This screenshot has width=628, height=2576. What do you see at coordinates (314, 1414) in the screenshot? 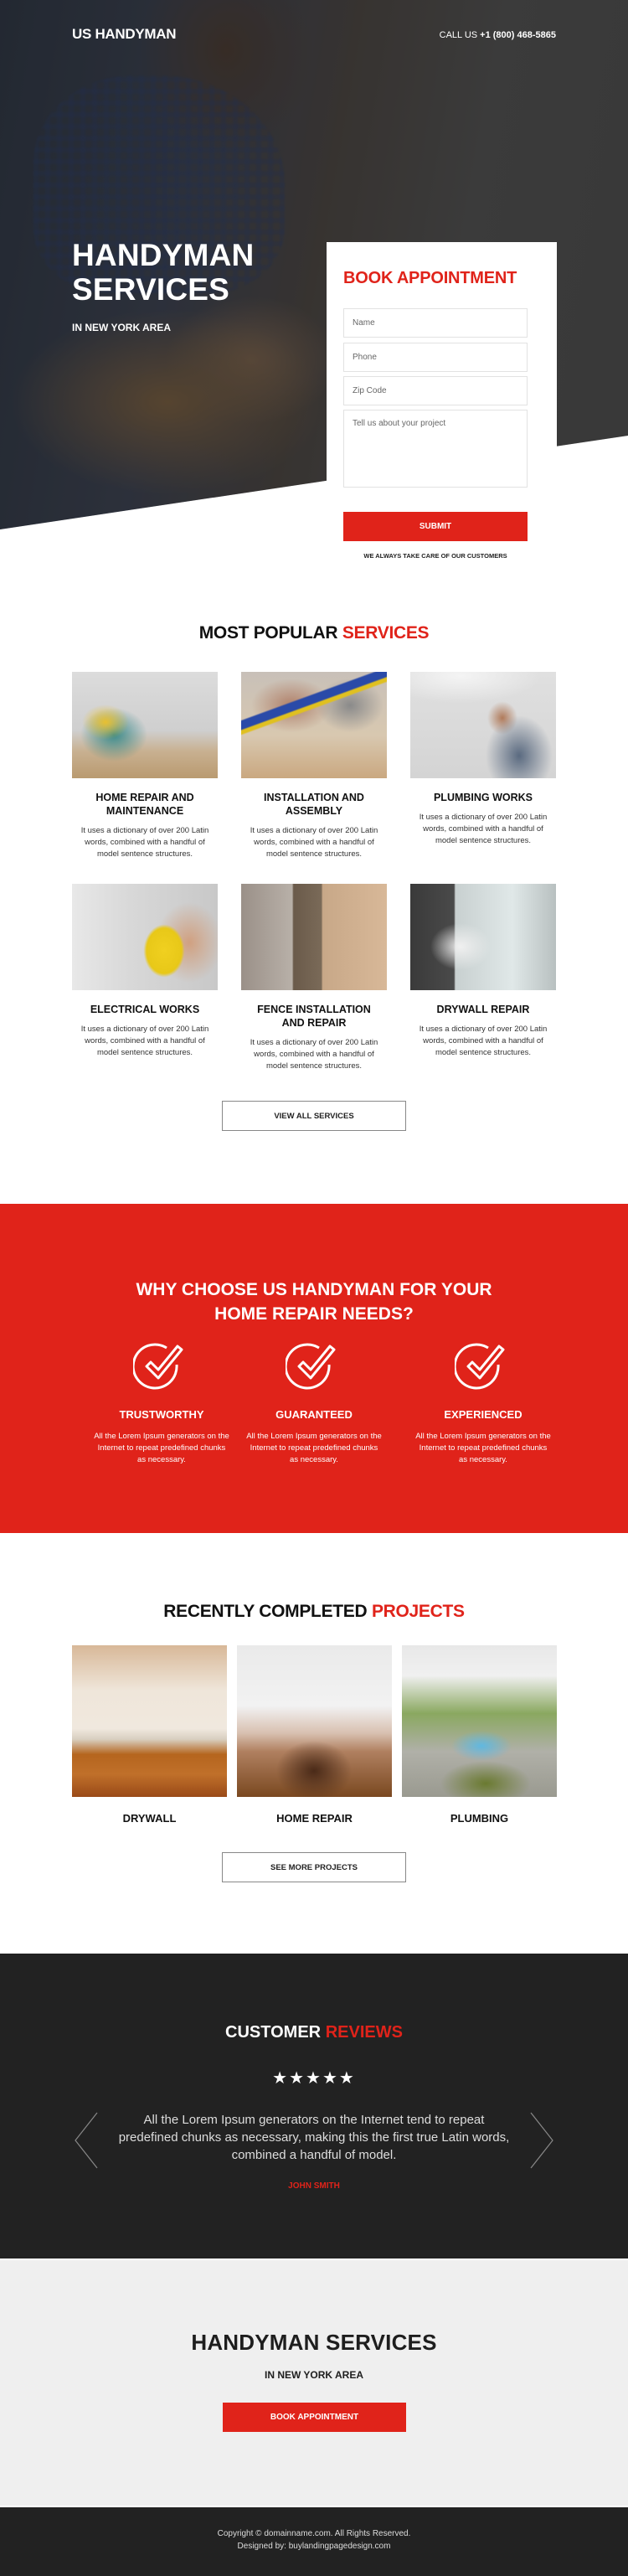
I see `feature-name: GUARANTEED` at bounding box center [314, 1414].